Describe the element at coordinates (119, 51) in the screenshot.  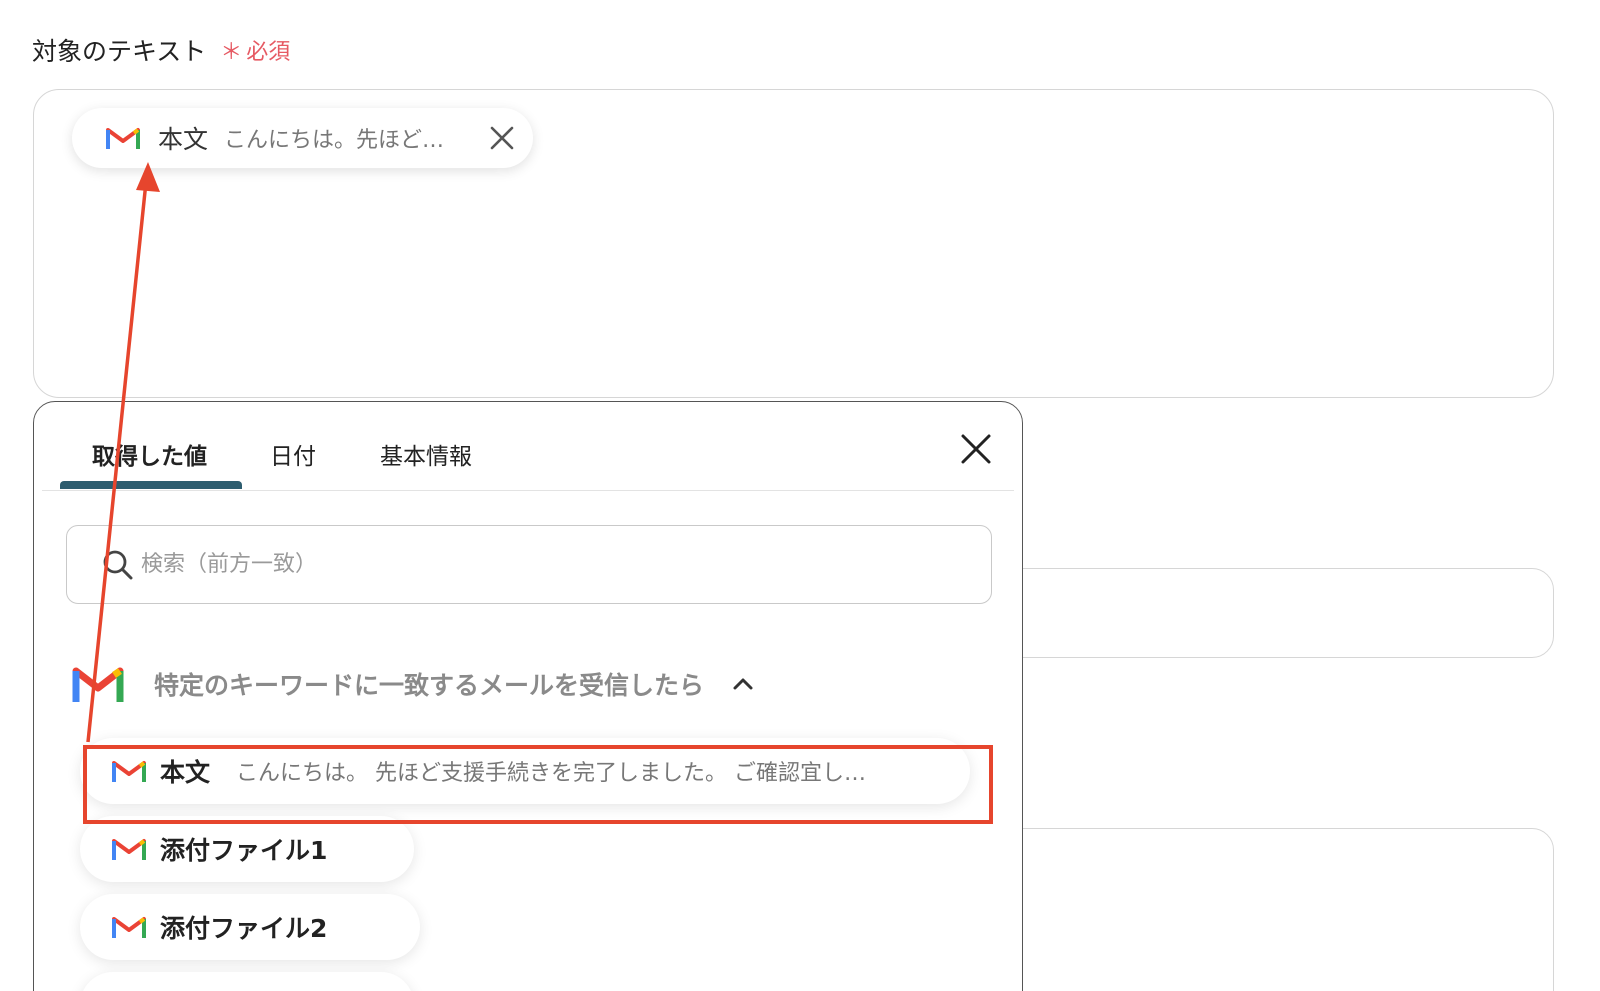
I see `field-label-text: 対象のテキスト` at that location.